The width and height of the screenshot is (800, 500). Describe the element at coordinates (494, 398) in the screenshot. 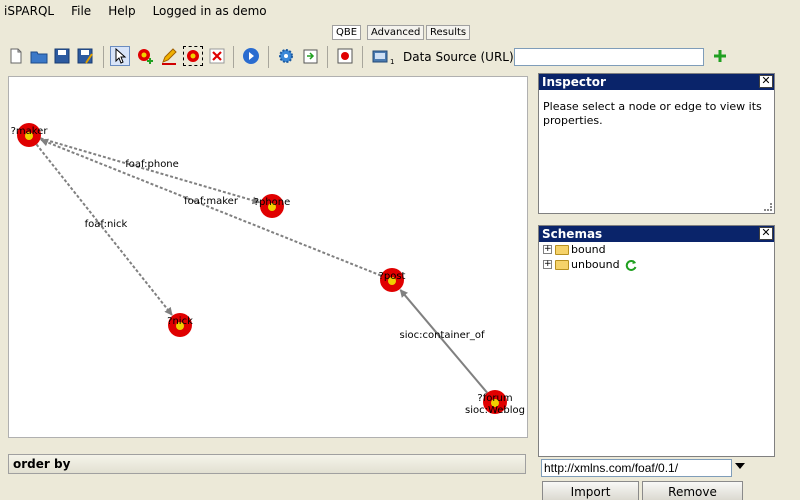

I see `node-label: ?forum` at that location.